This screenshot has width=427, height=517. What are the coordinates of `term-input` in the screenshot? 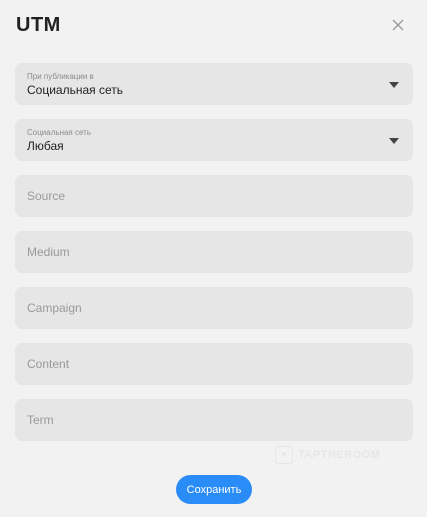 It's located at (214, 420).